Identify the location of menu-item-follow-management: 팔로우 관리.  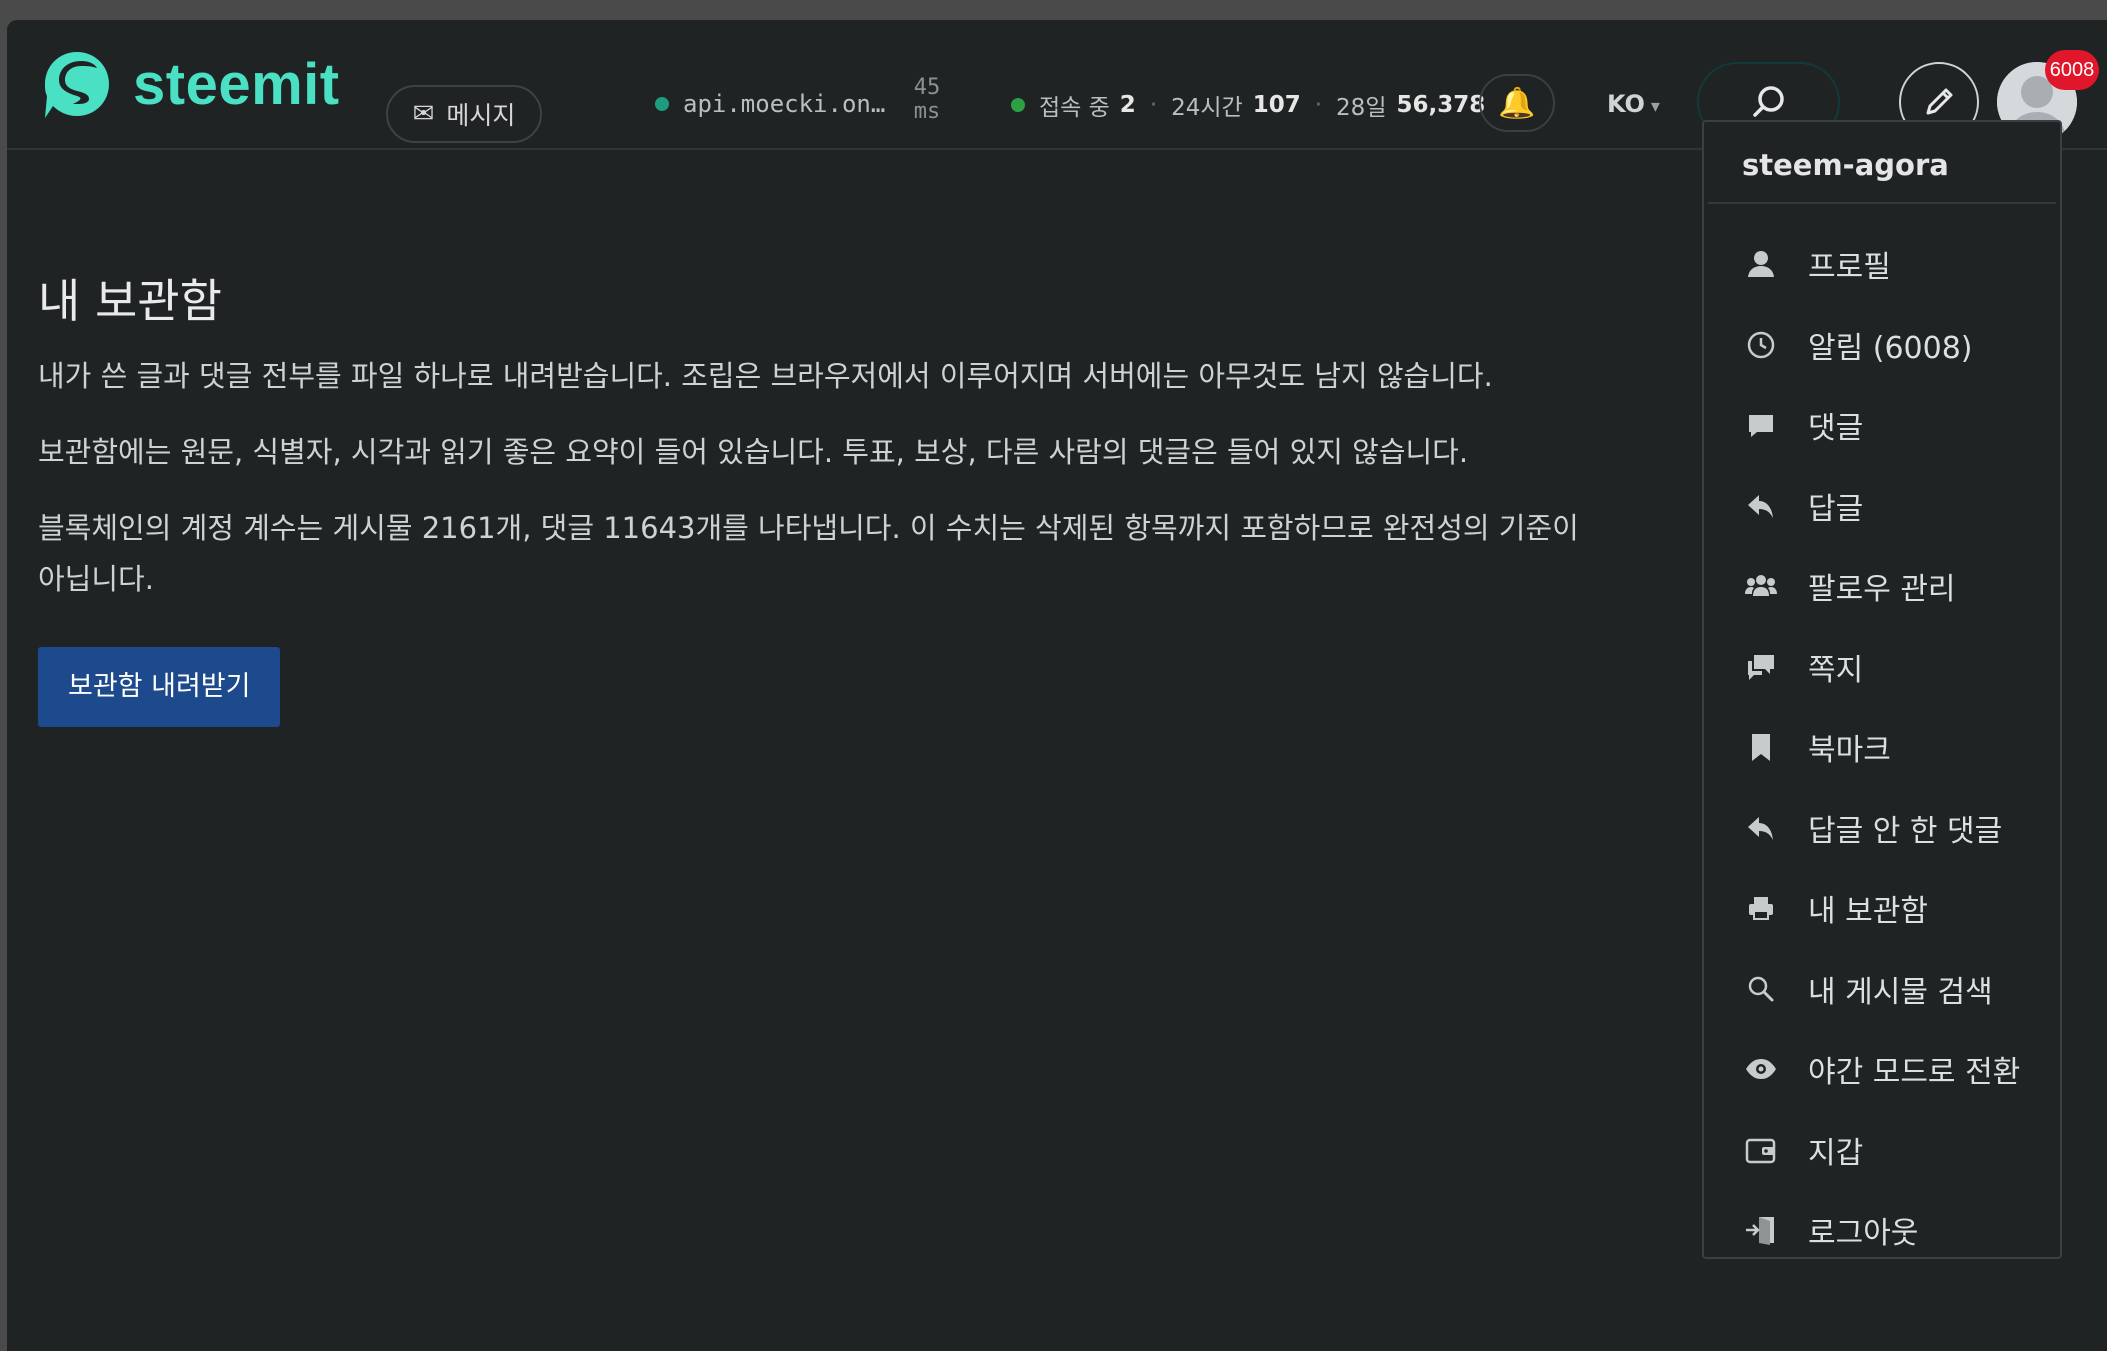
(1882, 586).